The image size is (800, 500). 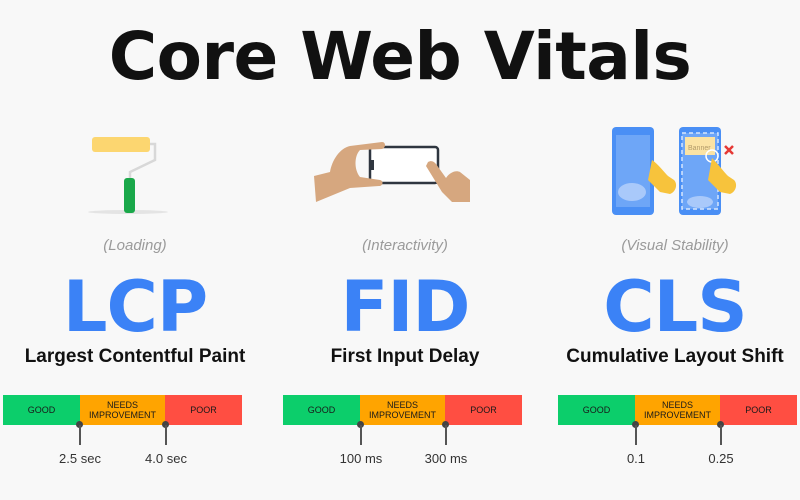 What do you see at coordinates (405, 245) in the screenshot?
I see `metric-category: (Interactivity)` at bounding box center [405, 245].